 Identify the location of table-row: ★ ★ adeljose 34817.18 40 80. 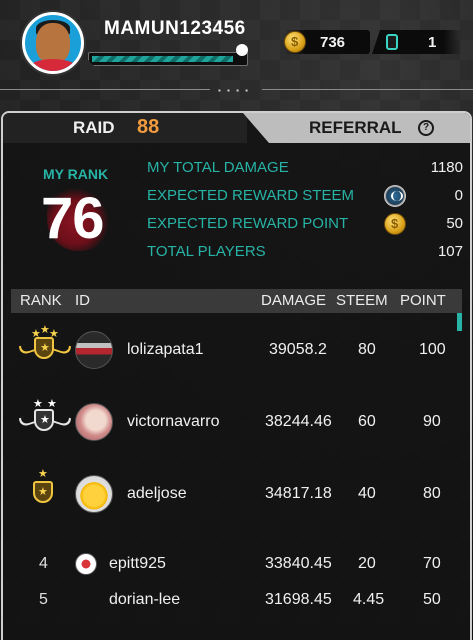
(234, 495).